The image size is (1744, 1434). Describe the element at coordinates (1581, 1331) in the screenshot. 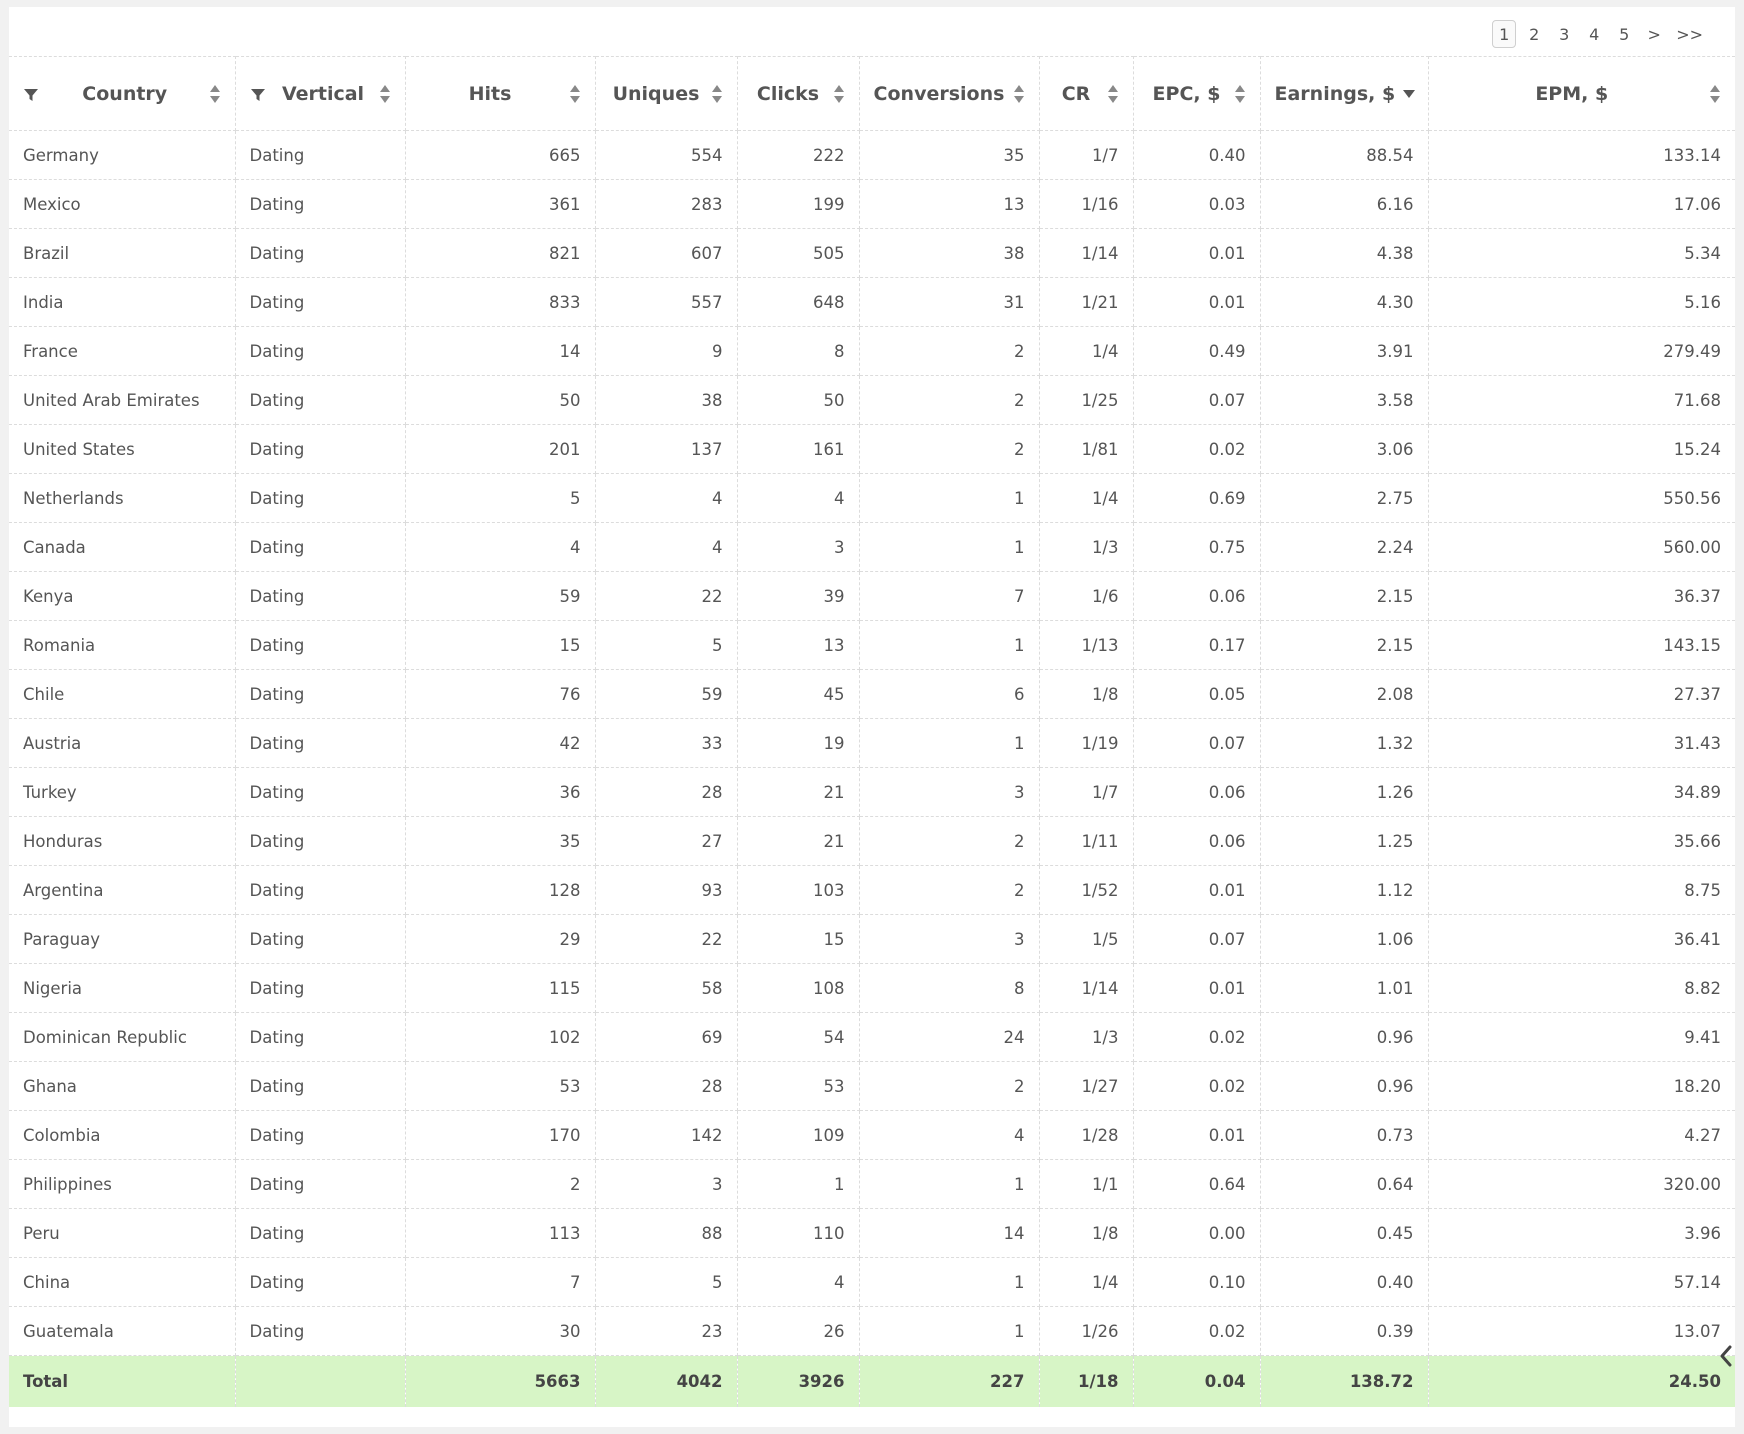

I see `cell-epm: 13.07` at that location.